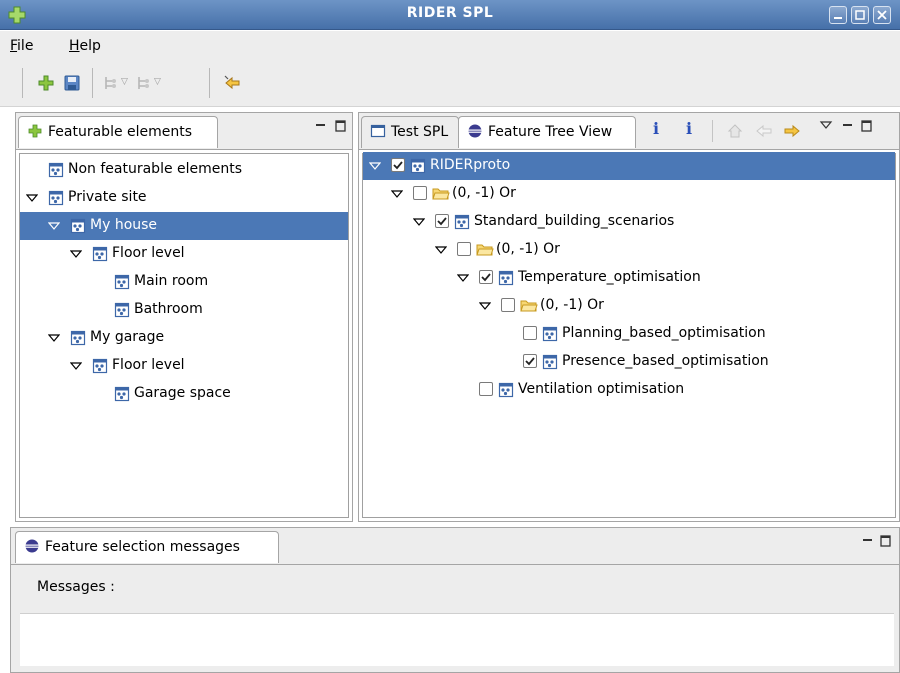 The image size is (900, 673). I want to click on plus-icon, so click(35, 131).